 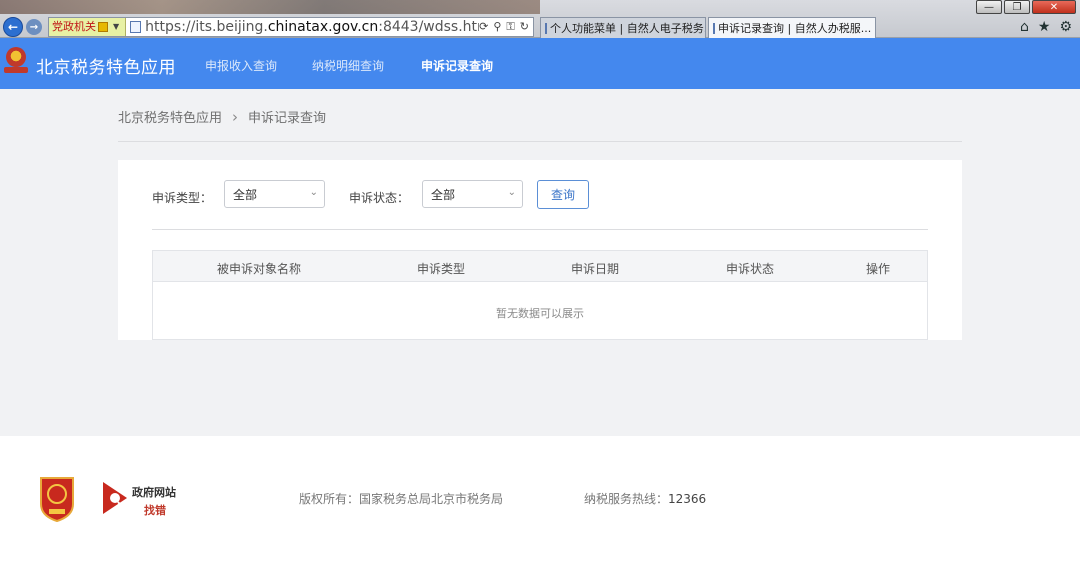 What do you see at coordinates (989, 7) in the screenshot?
I see `minimize-icon: —` at bounding box center [989, 7].